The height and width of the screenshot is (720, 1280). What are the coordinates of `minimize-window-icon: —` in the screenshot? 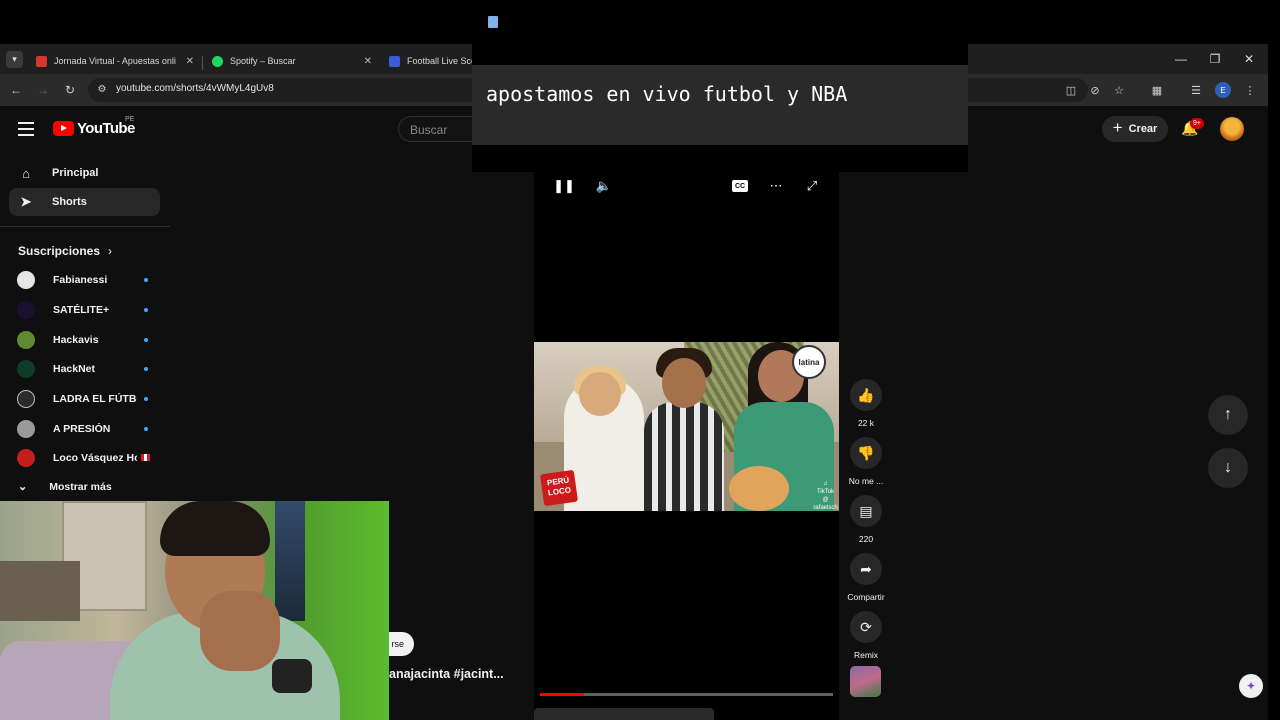 It's located at (1181, 59).